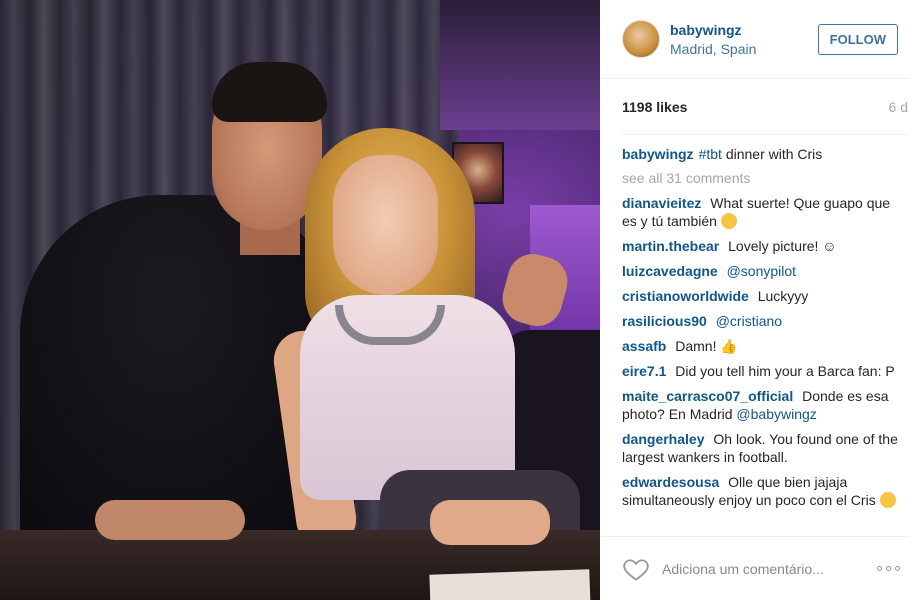  Describe the element at coordinates (710, 154) in the screenshot. I see `caption-hashtag: #tbt` at that location.